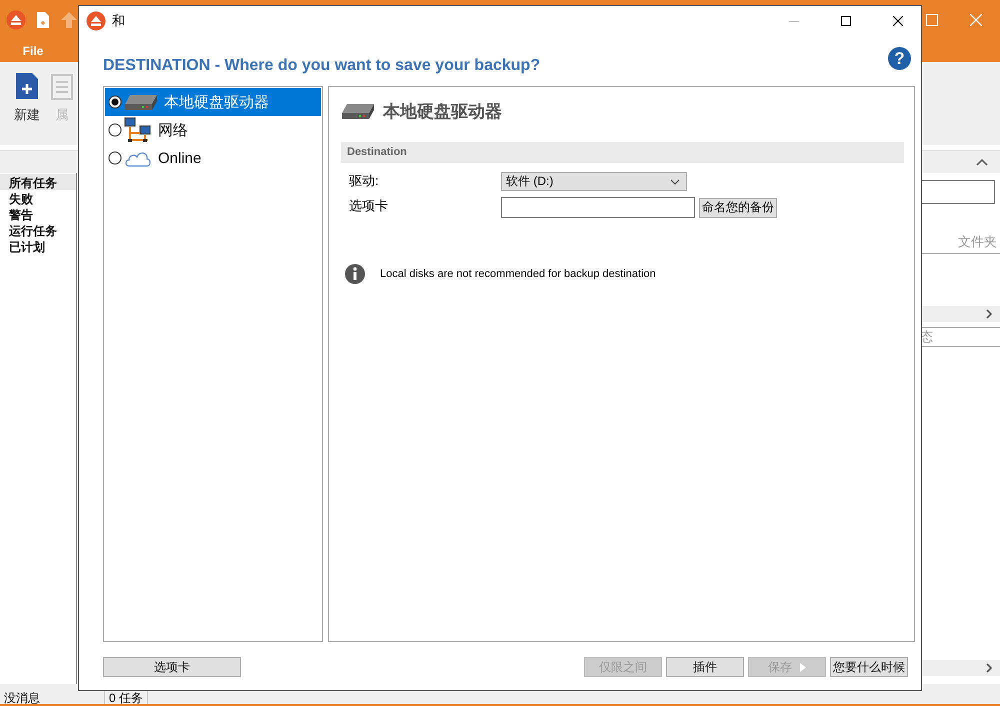 The width and height of the screenshot is (1000, 706). What do you see at coordinates (38, 198) in the screenshot?
I see `filter-item: 失败` at bounding box center [38, 198].